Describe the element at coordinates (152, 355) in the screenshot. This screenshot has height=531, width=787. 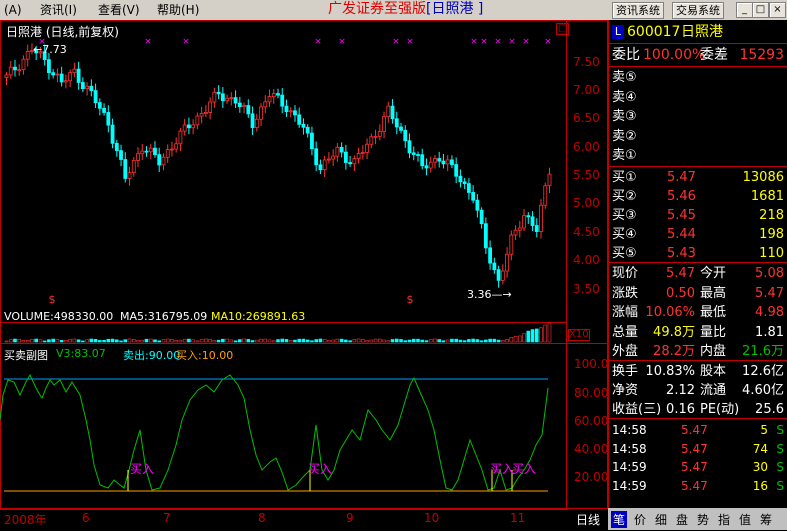
I see `indicator-sell: 卖出:90.00` at that location.